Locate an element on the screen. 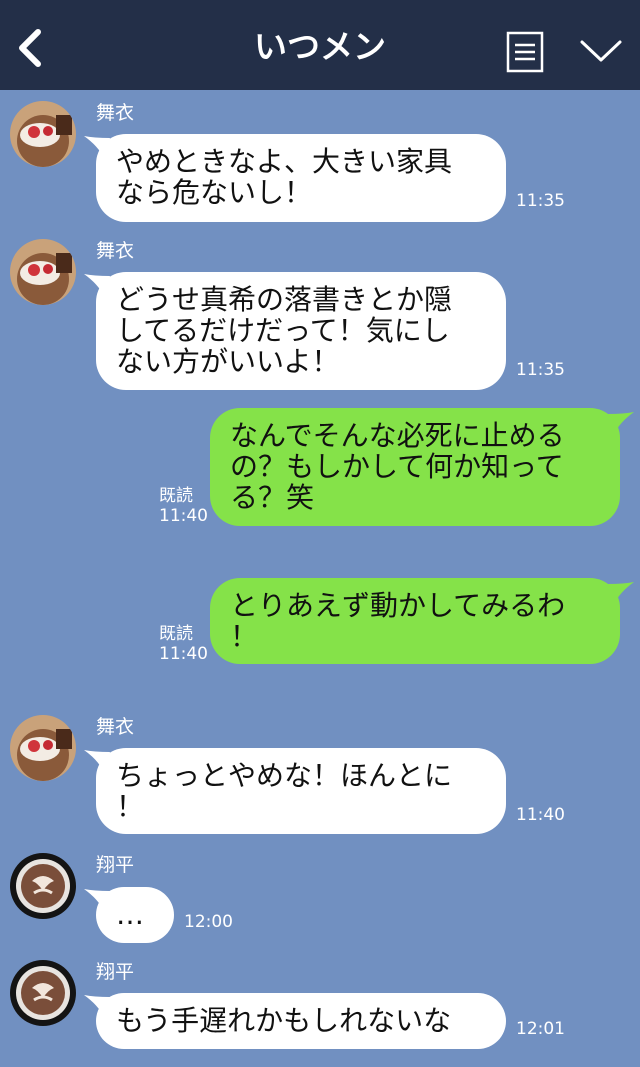 The height and width of the screenshot is (1067, 640). chat-title: いつメン is located at coordinates (320, 46).